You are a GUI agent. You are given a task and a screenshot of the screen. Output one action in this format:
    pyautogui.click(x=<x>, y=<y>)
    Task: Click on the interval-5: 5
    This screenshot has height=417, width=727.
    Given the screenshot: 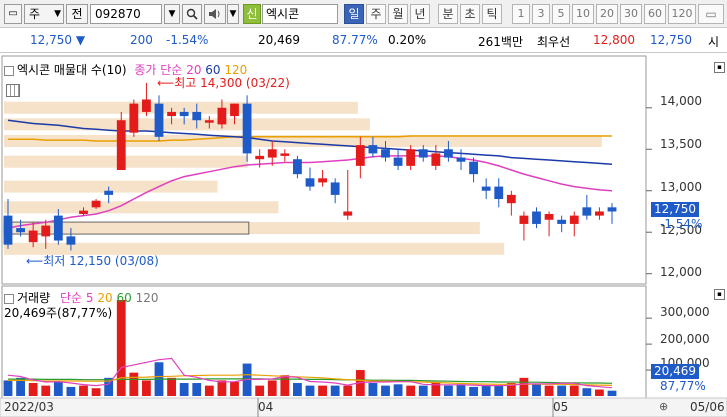 What is the action you would take?
    pyautogui.click(x=561, y=14)
    